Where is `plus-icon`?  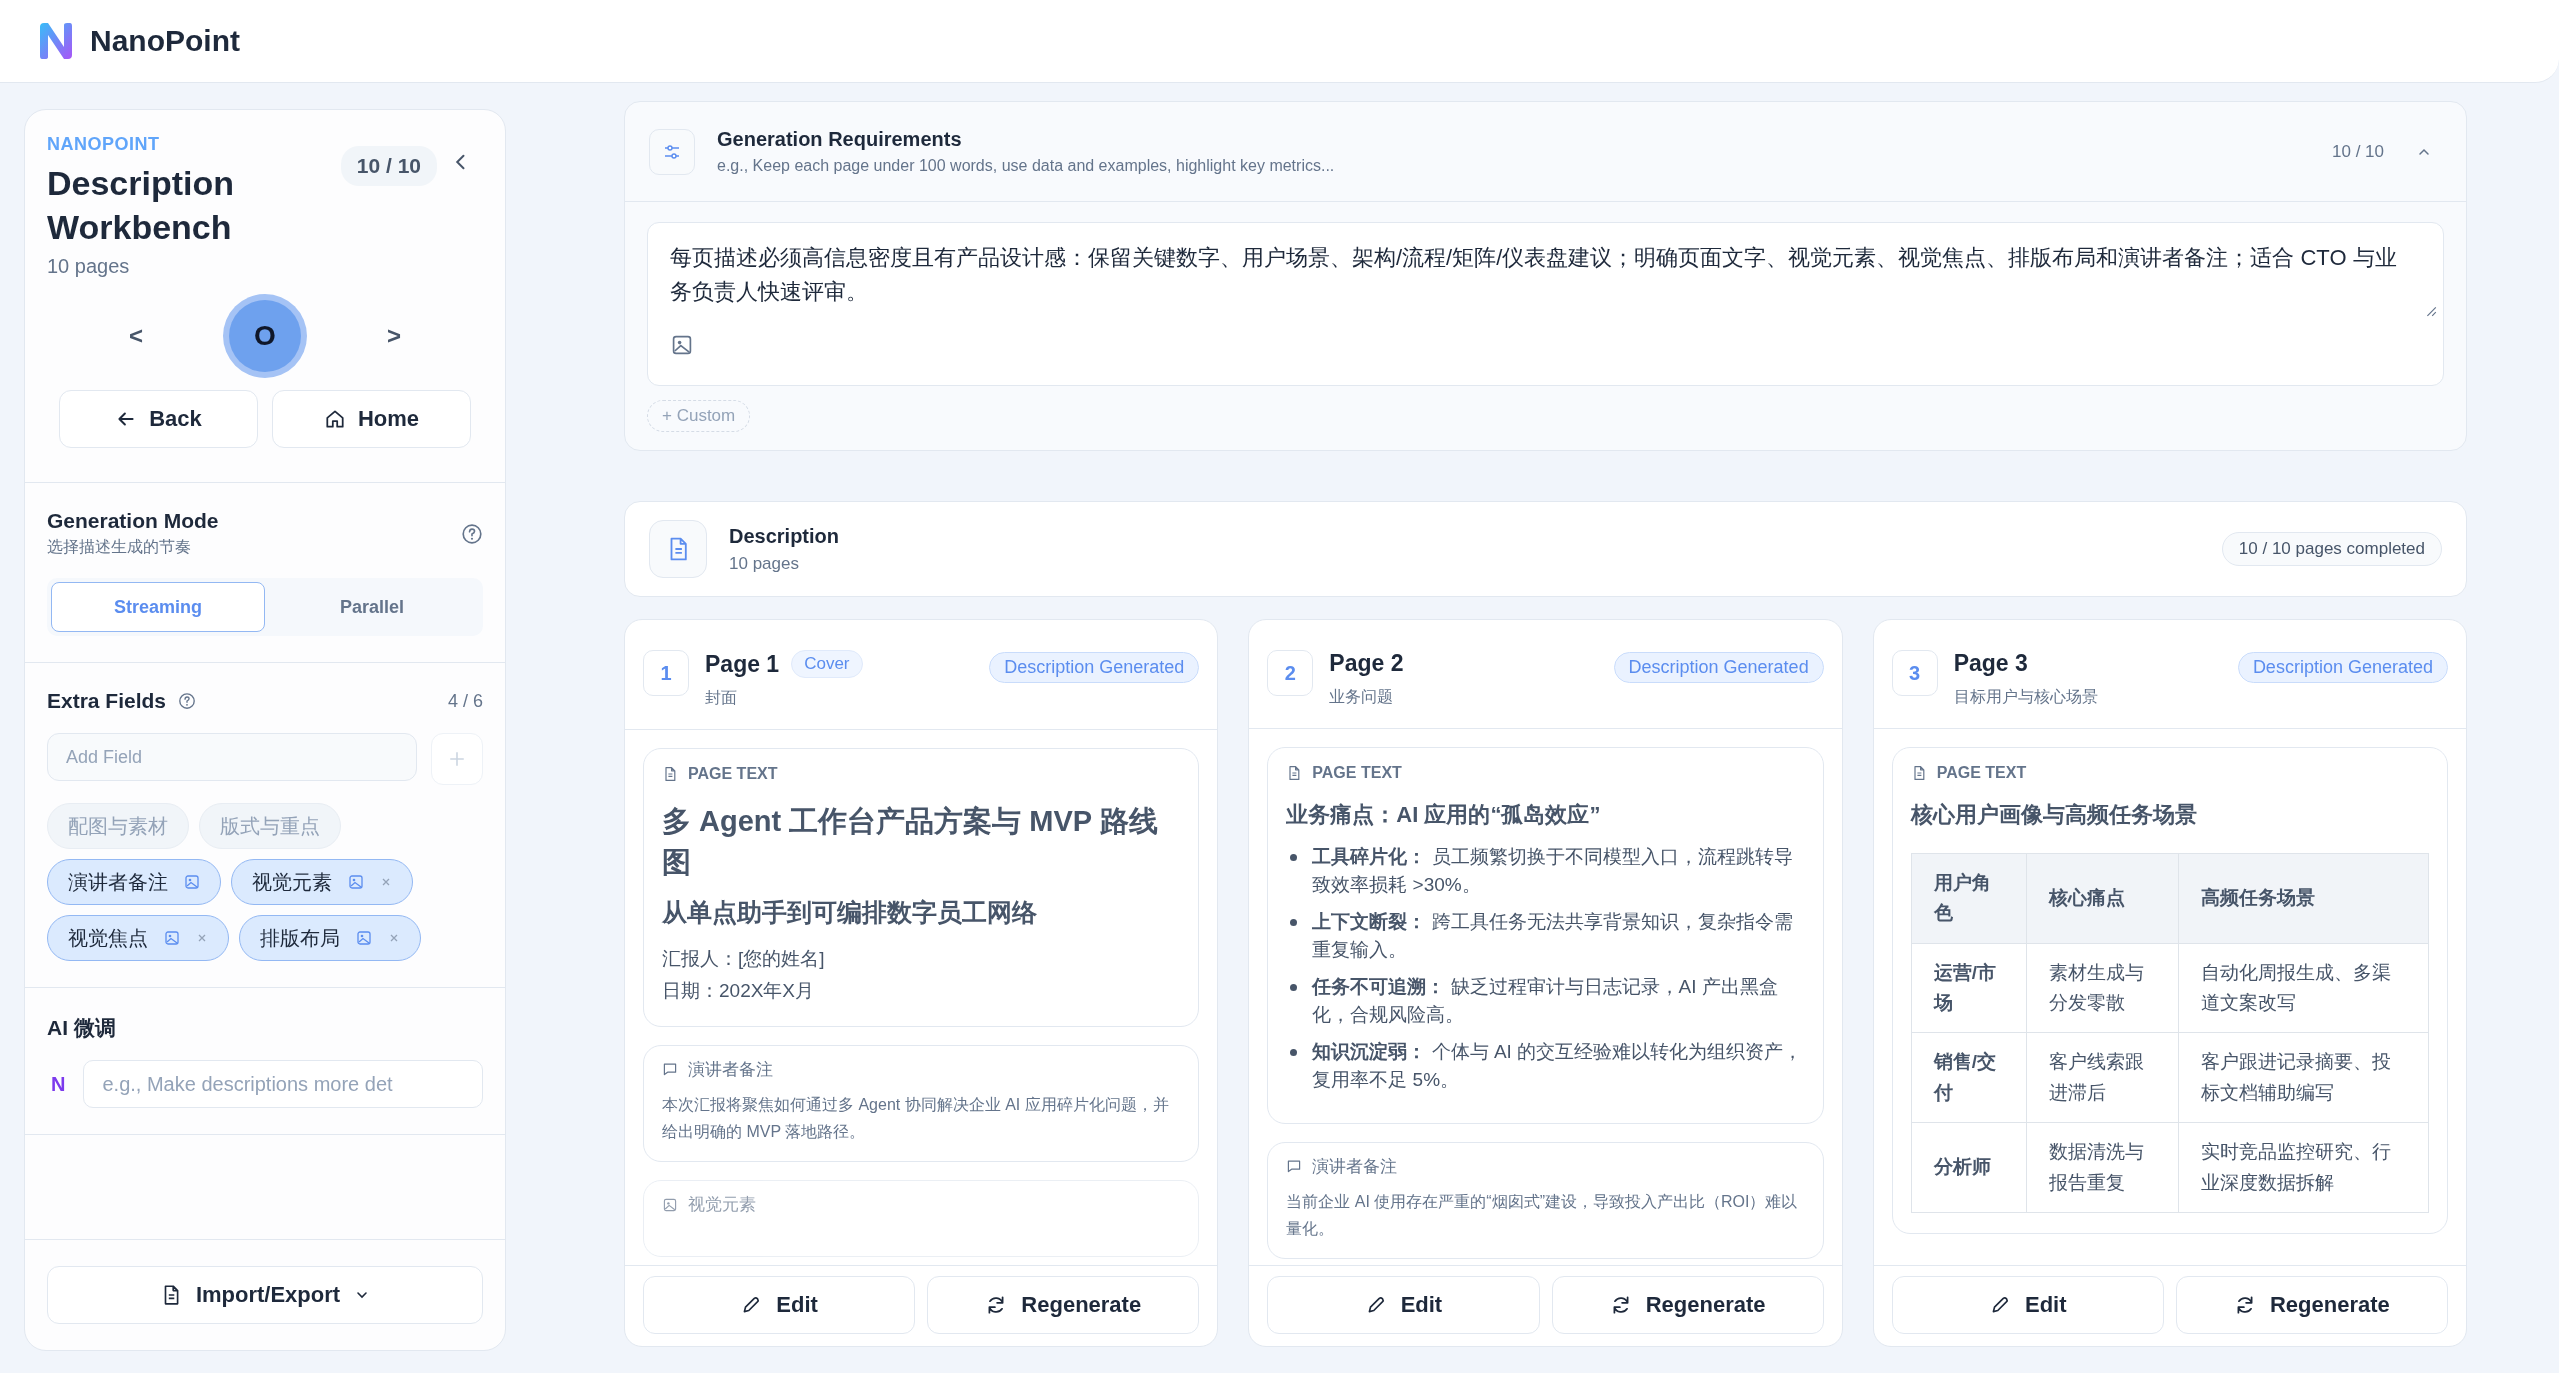 plus-icon is located at coordinates (457, 759).